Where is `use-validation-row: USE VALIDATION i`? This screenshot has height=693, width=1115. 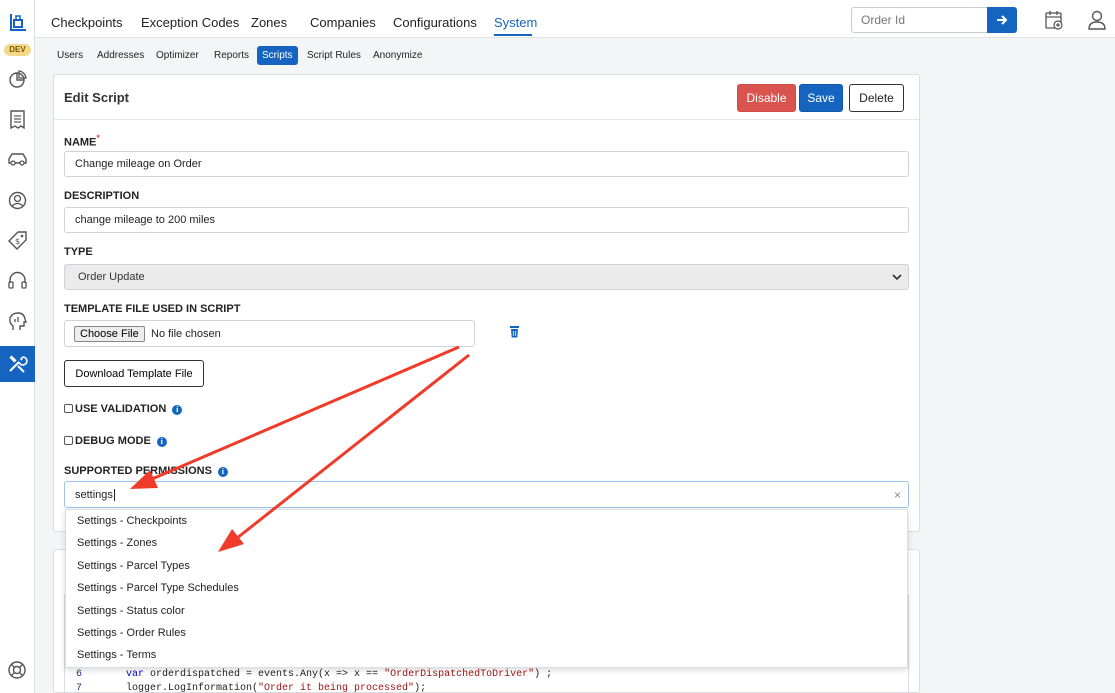 use-validation-row: USE VALIDATION i is located at coordinates (123, 409).